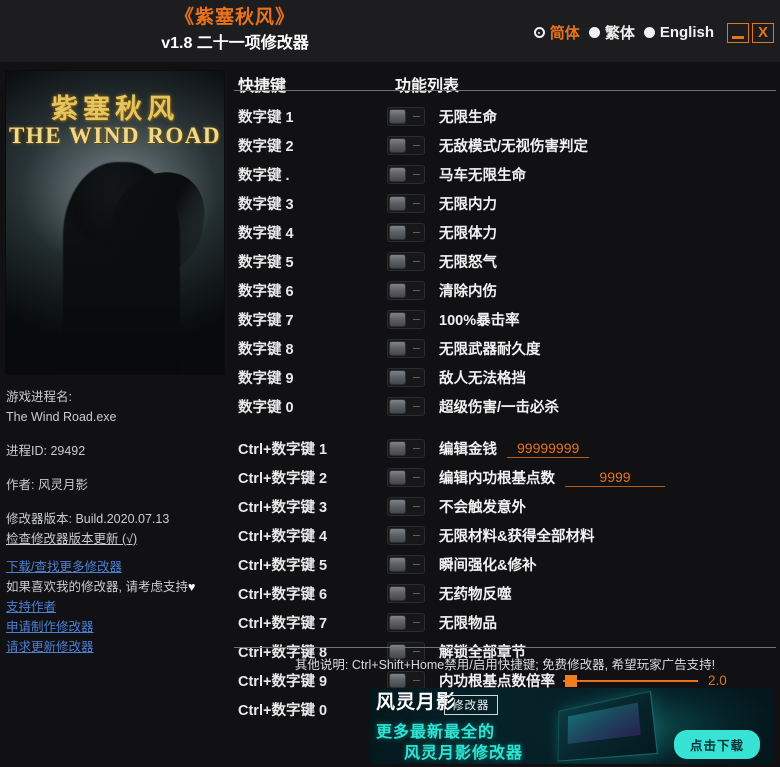  I want to click on process-name-label: 游戏进程名:, so click(39, 397).